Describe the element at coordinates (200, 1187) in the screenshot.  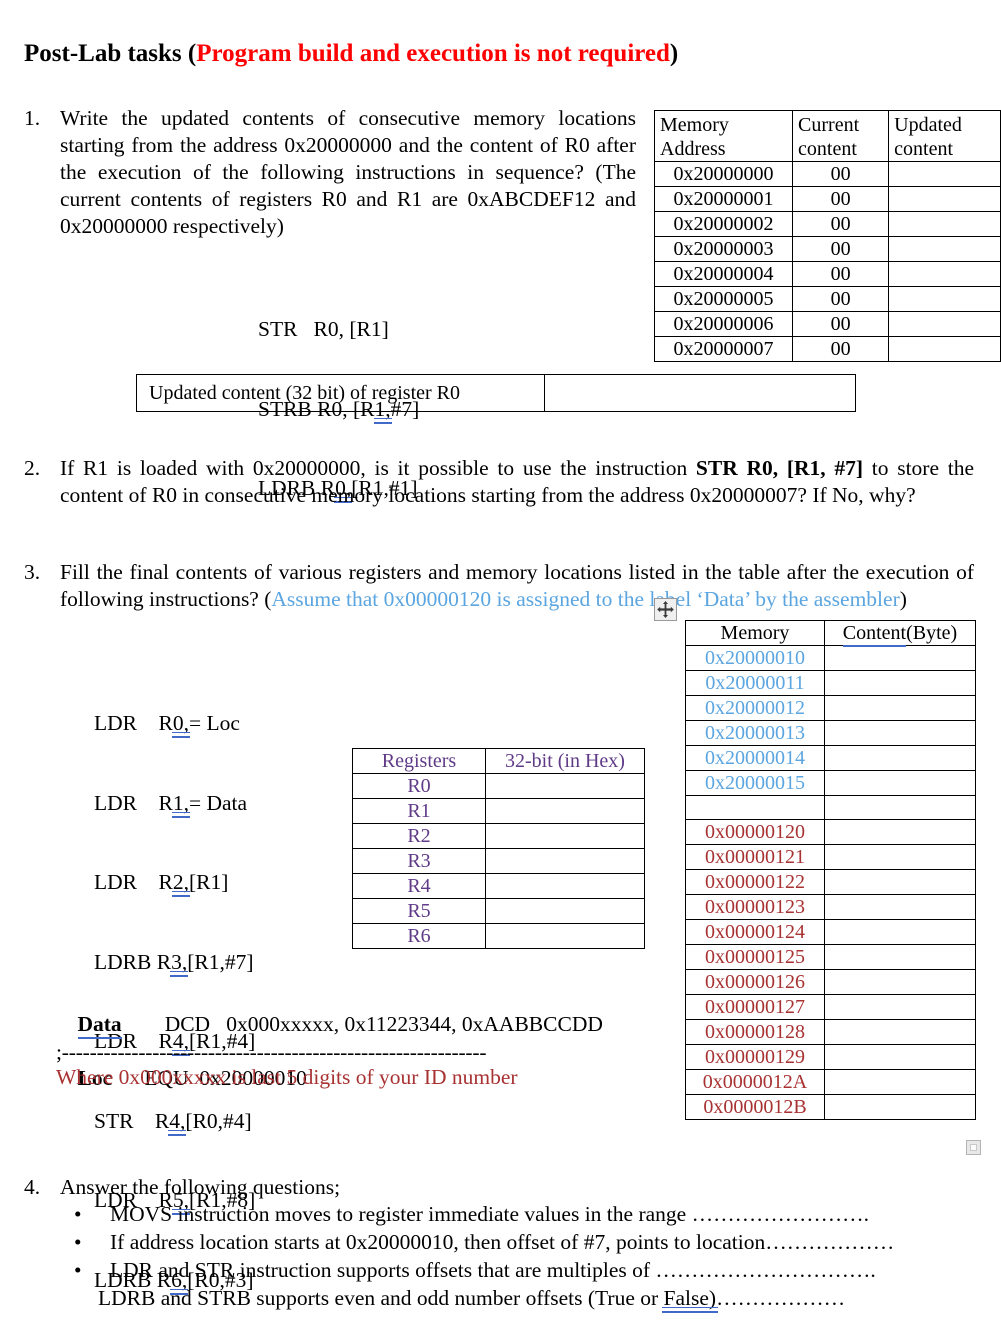
I see `question-4-text: Answer the following questions;` at that location.